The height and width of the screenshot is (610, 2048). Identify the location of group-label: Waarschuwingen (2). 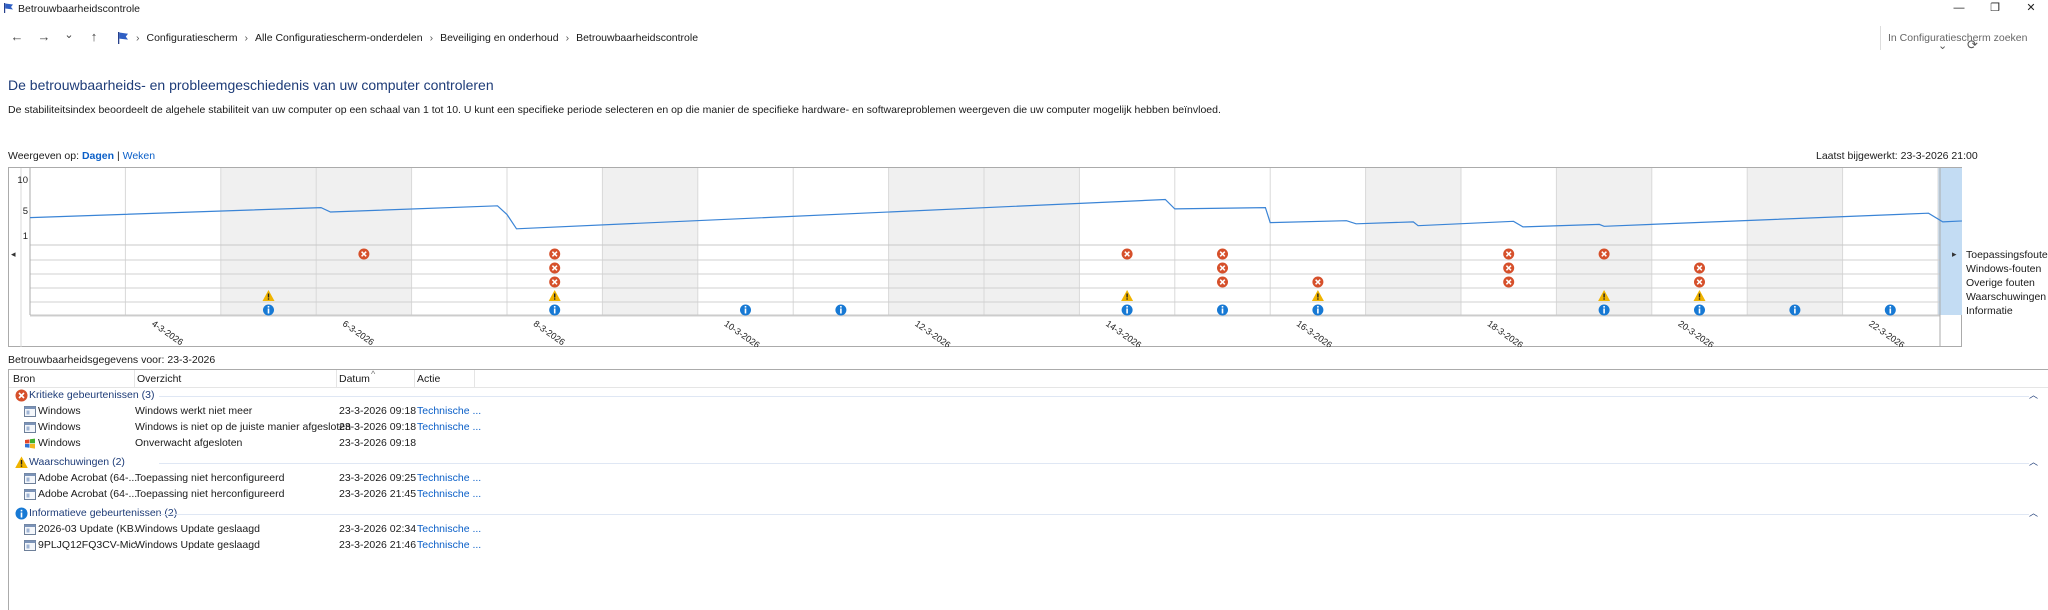
(77, 462).